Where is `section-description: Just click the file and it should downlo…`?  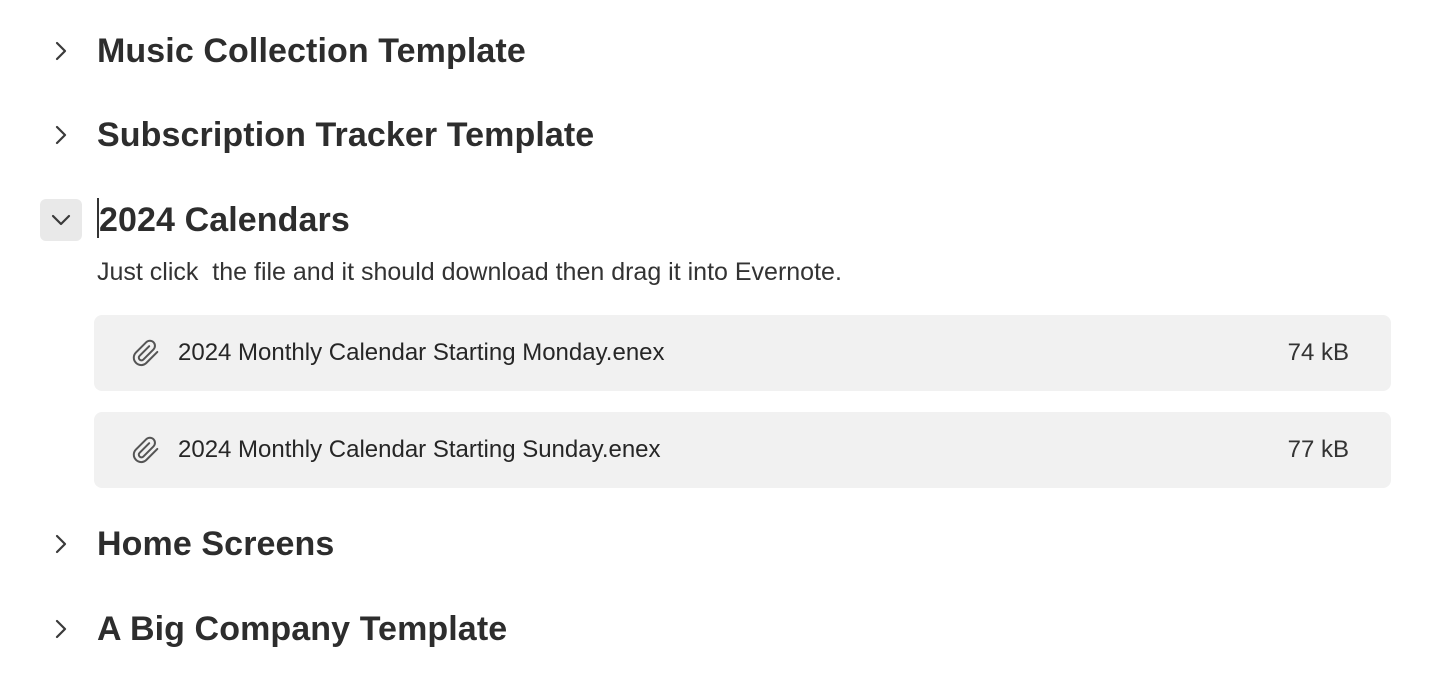
section-description: Just click the file and it should downlo… is located at coordinates (469, 272).